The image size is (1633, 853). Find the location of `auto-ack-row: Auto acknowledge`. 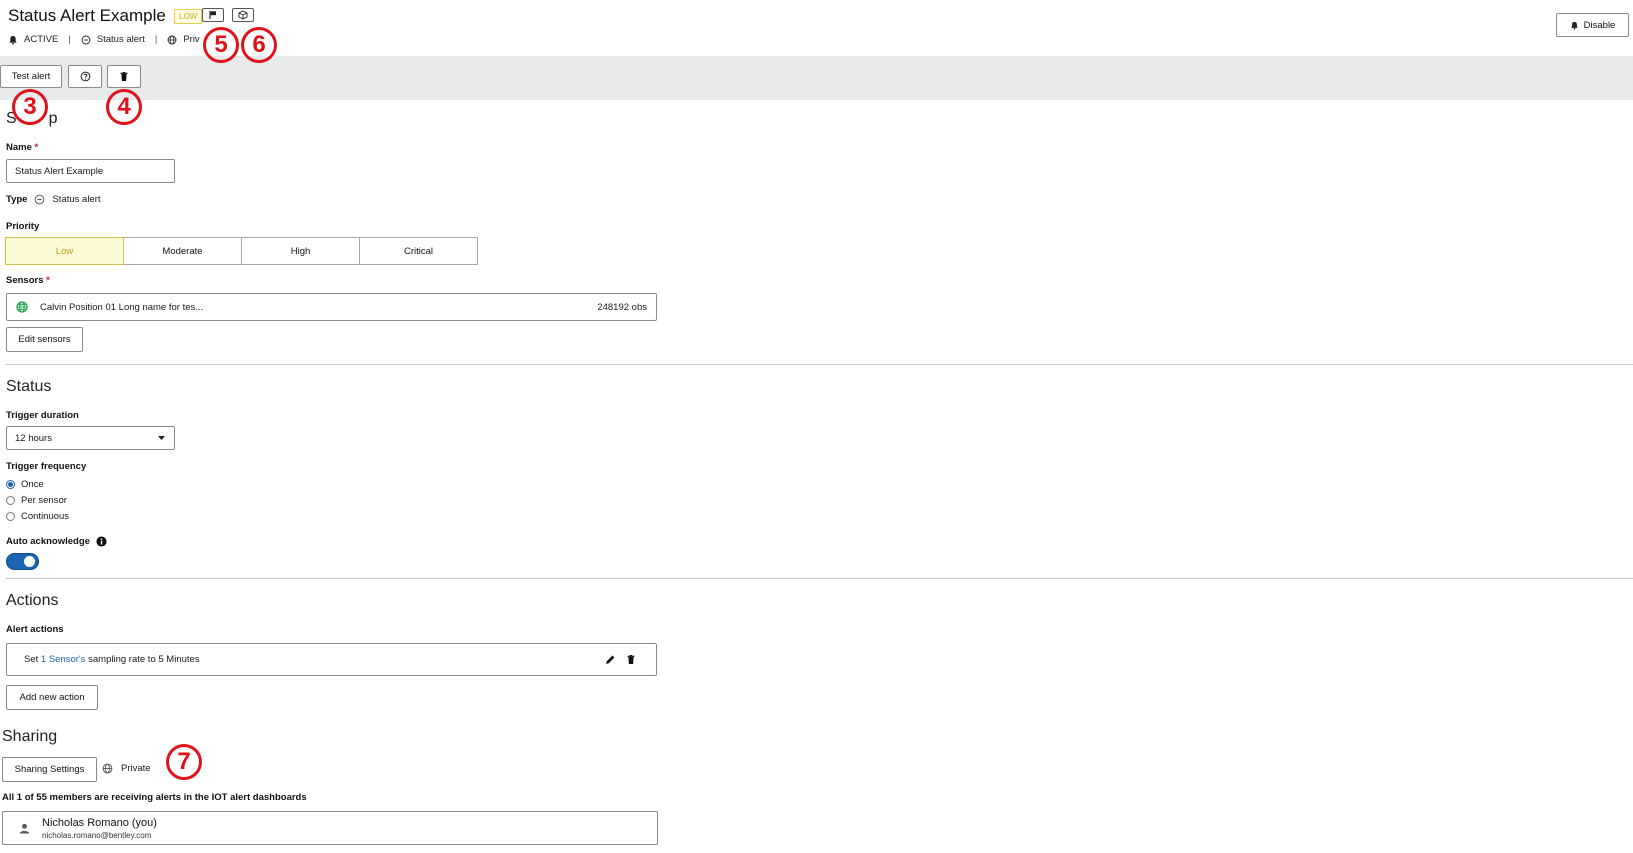

auto-ack-row: Auto acknowledge is located at coordinates (56, 541).